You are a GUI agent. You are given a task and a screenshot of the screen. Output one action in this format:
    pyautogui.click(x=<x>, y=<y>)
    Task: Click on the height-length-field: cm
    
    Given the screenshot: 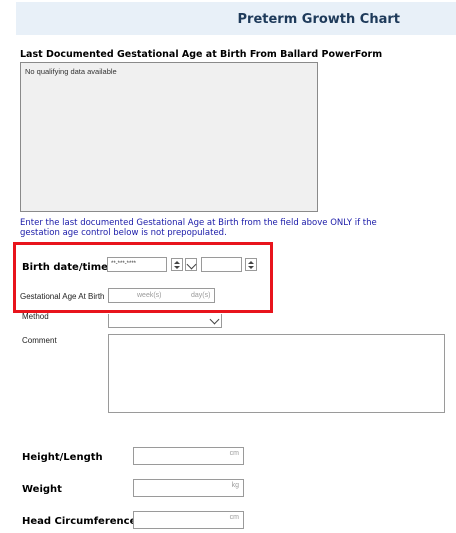 What is the action you would take?
    pyautogui.click(x=188, y=456)
    